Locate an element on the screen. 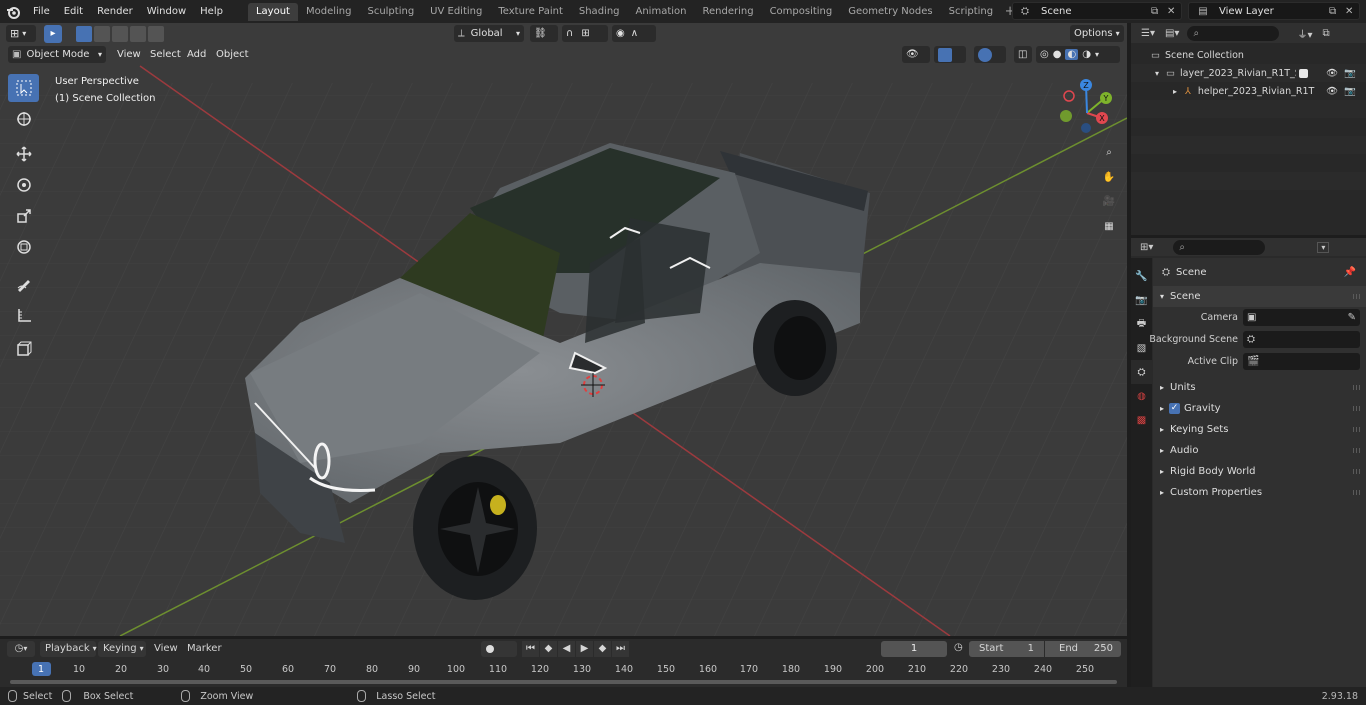 This screenshot has height=705, width=1366. snap-controls: ∩ ⊞ is located at coordinates (585, 33).